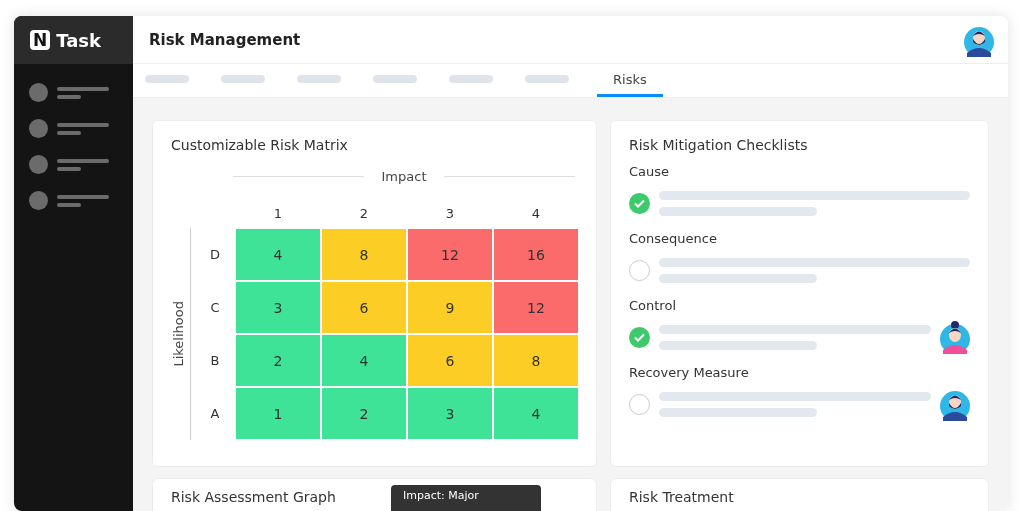 The height and width of the screenshot is (511, 1024). What do you see at coordinates (278, 213) in the screenshot?
I see `column-label: 1` at bounding box center [278, 213].